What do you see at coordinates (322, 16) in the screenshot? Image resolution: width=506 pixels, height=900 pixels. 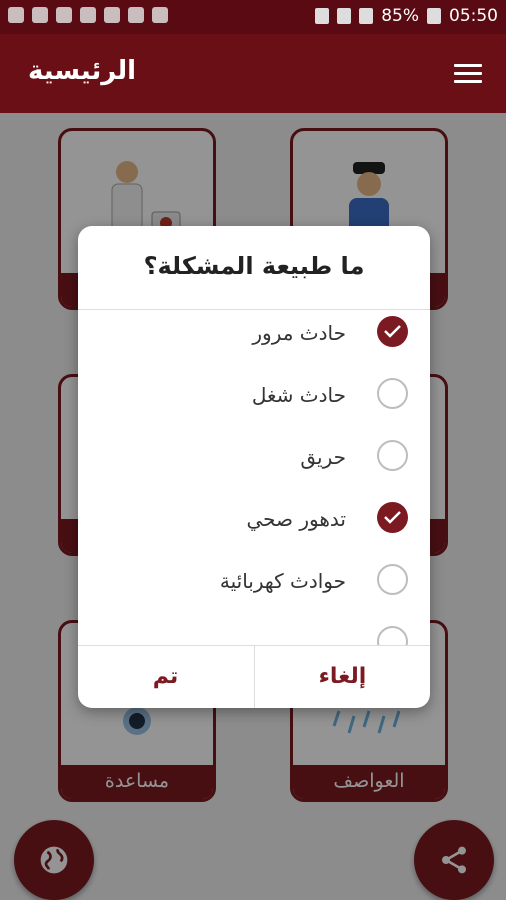 I see `sim-icon` at bounding box center [322, 16].